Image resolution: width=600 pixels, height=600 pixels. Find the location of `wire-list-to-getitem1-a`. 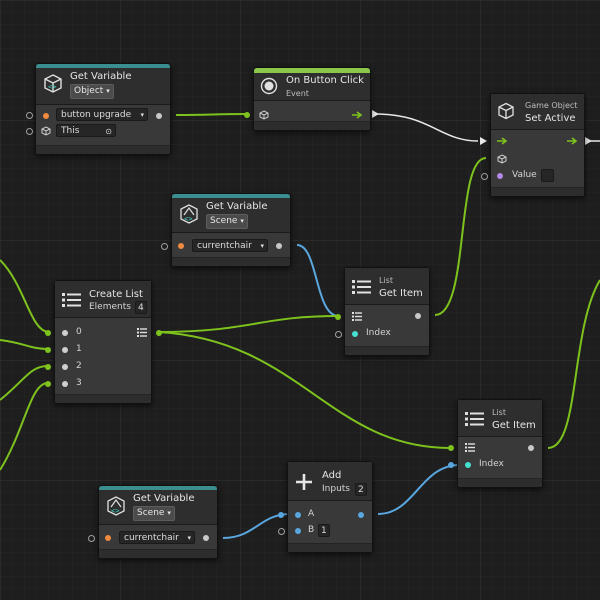

wire-list-to-getitem1-a is located at coordinates (248, 324).